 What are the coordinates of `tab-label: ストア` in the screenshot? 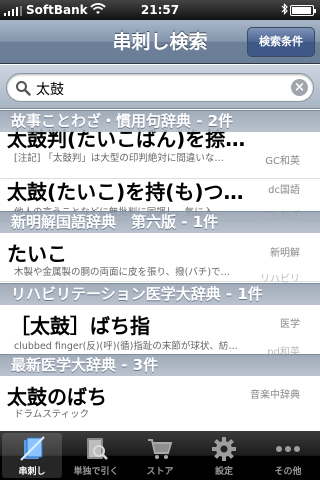 It's located at (160, 472).